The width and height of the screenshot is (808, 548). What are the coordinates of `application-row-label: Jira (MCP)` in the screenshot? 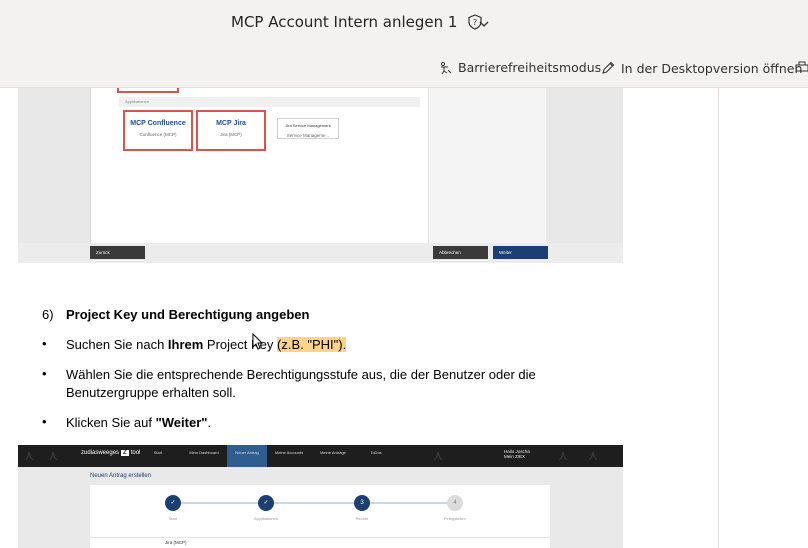 It's located at (176, 542).